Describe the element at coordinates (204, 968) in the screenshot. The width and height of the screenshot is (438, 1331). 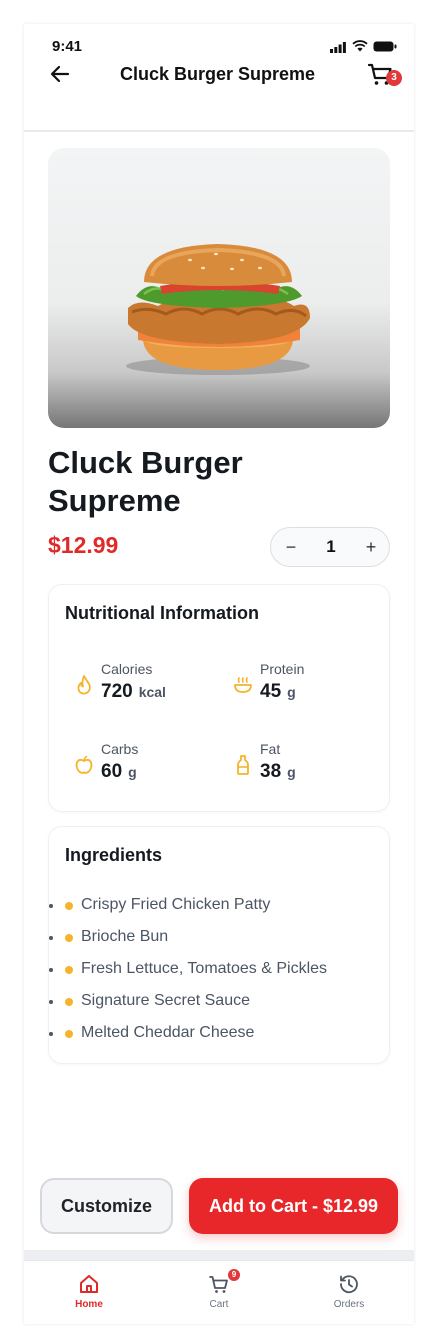
I see `ingredient-label: Fresh Lettuce, Tomatoes & Pickles` at that location.